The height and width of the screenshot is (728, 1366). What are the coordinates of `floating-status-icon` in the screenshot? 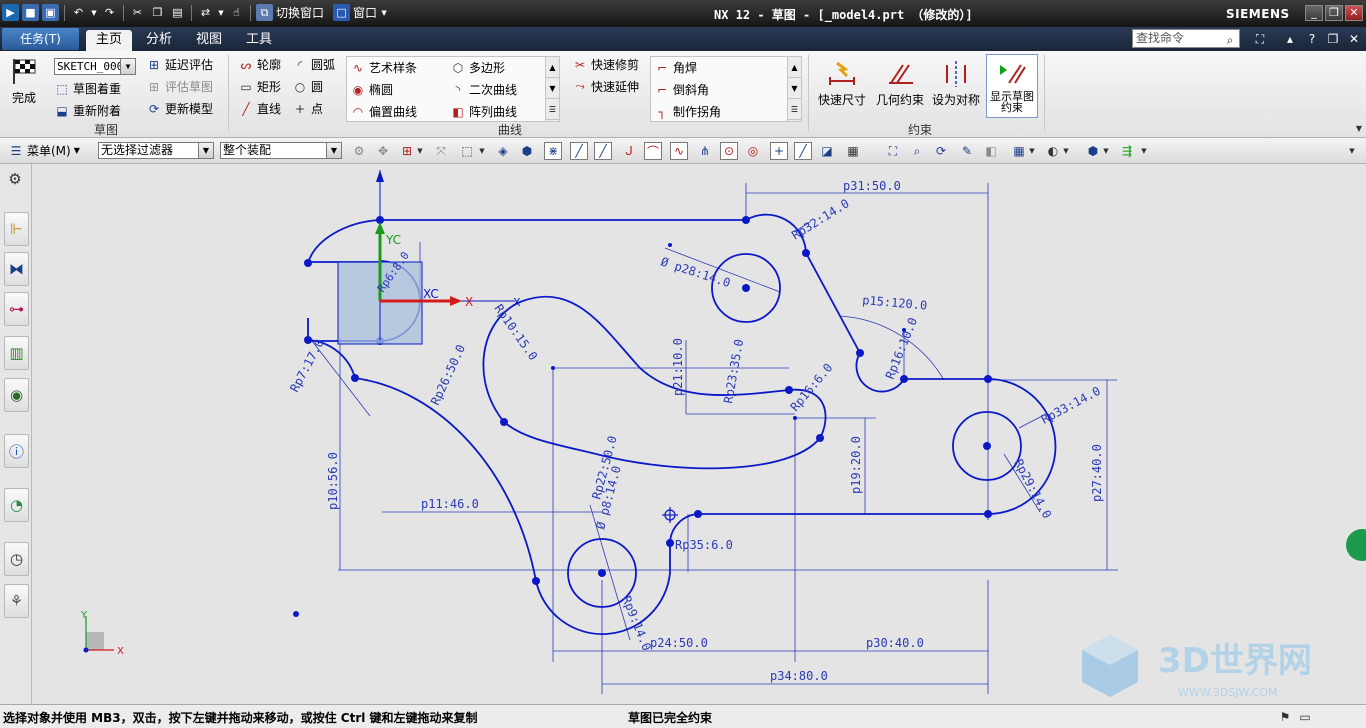 It's located at (1356, 545).